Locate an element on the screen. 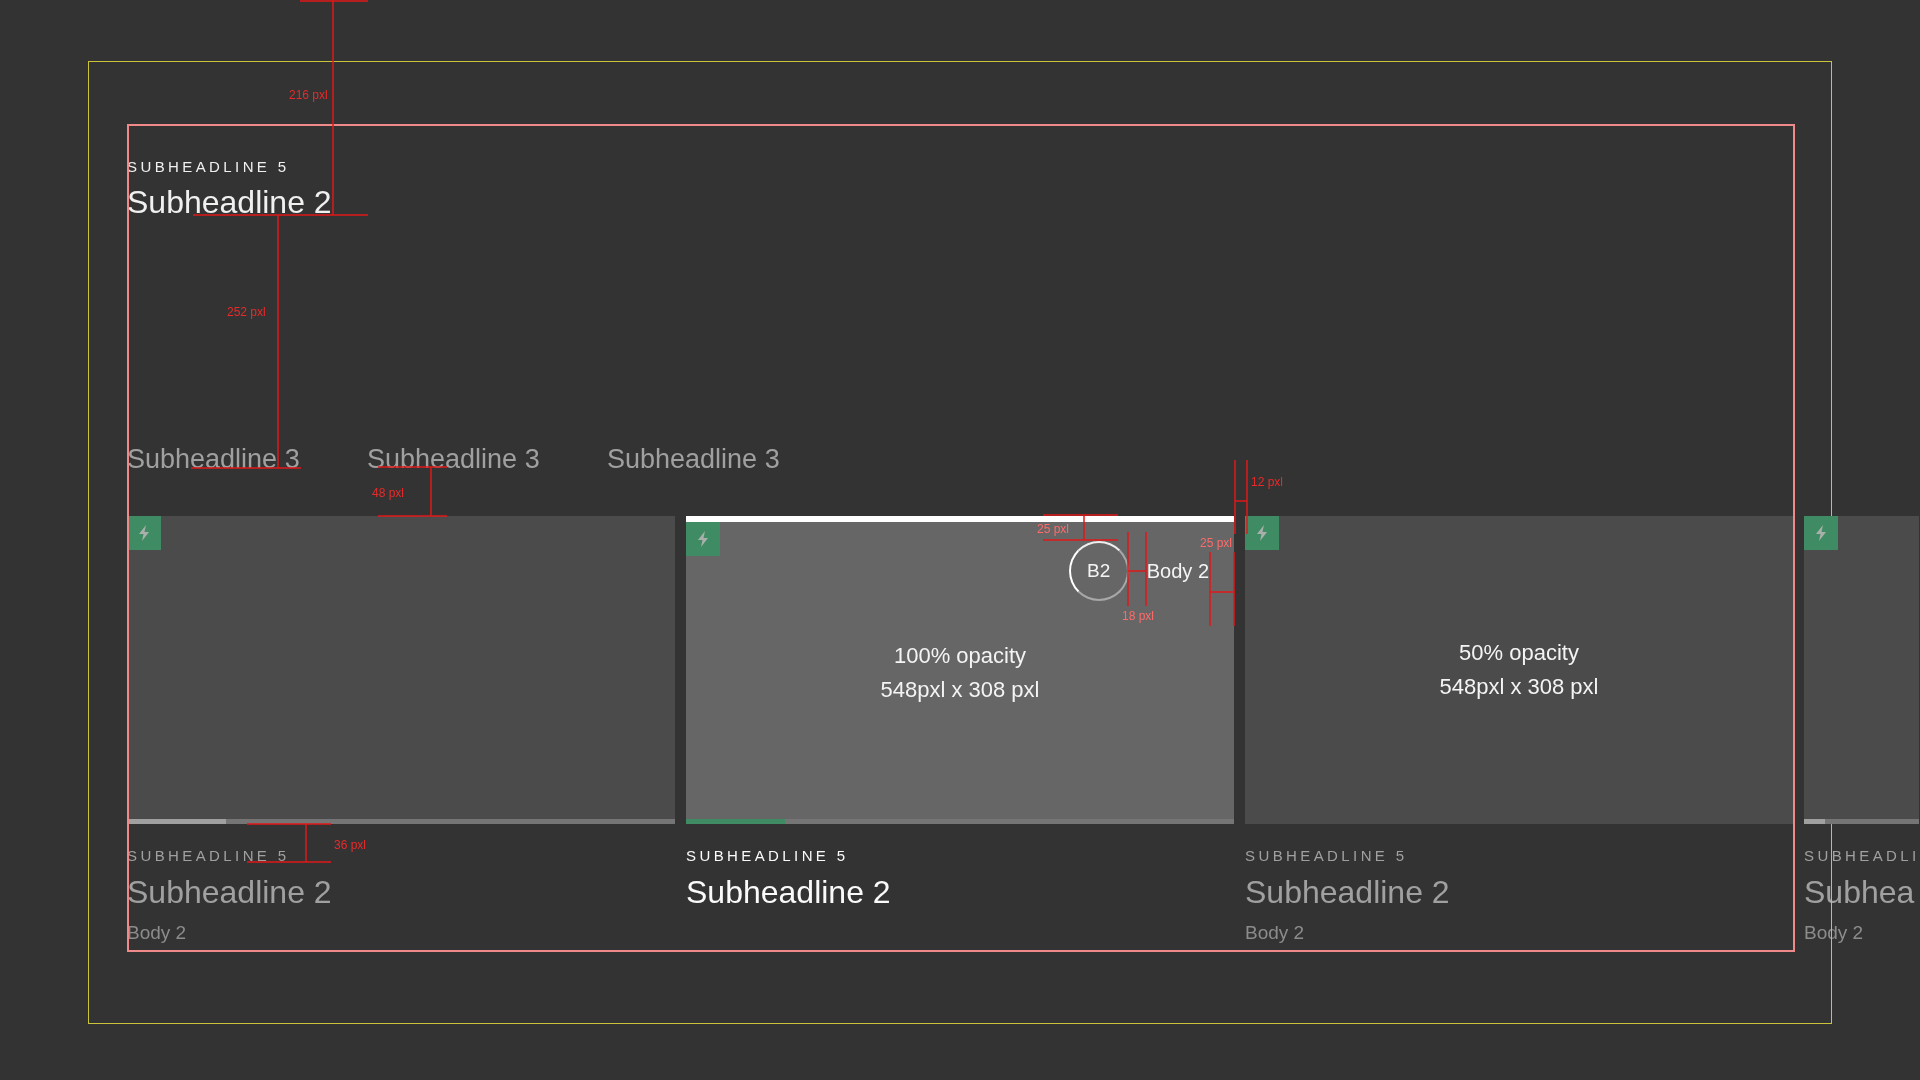  headline: Subheadline 2 is located at coordinates (230, 202).